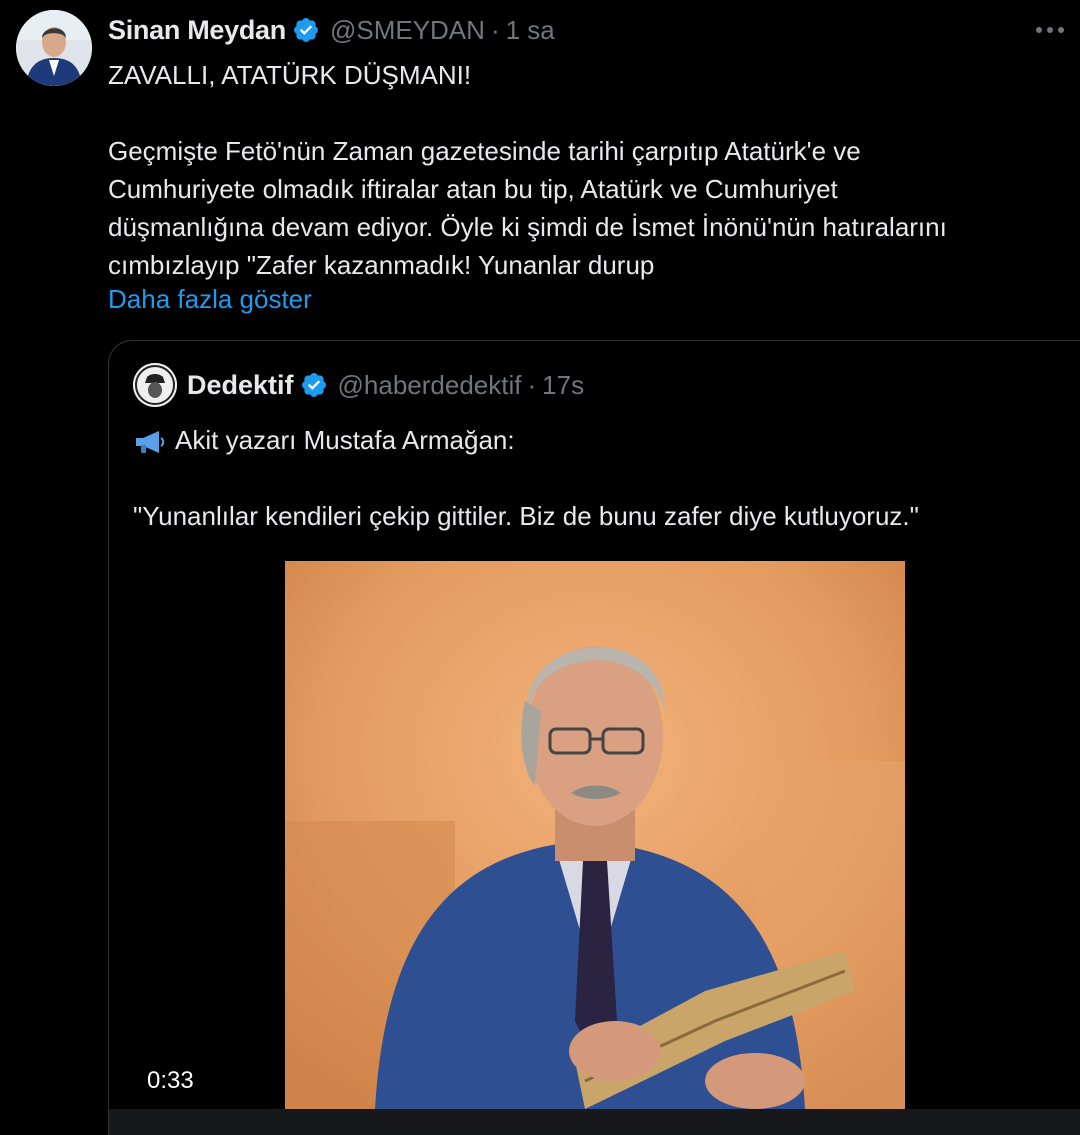 This screenshot has width=1080, height=1135. Describe the element at coordinates (150, 440) in the screenshot. I see `megaphone-icon` at that location.